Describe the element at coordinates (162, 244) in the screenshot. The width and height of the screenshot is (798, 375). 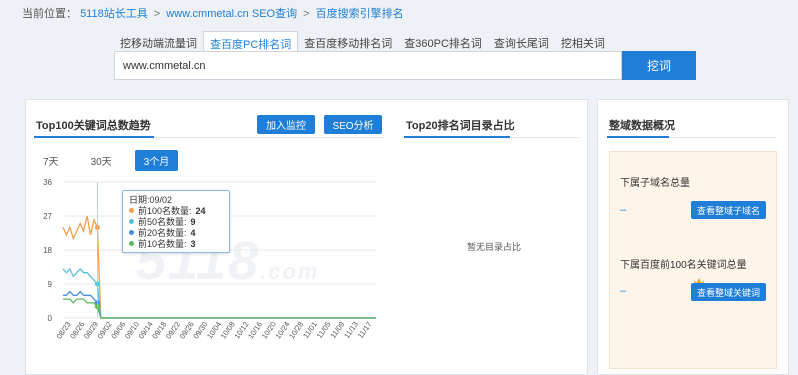
I see `tooltip-label: 前10名数量:` at that location.